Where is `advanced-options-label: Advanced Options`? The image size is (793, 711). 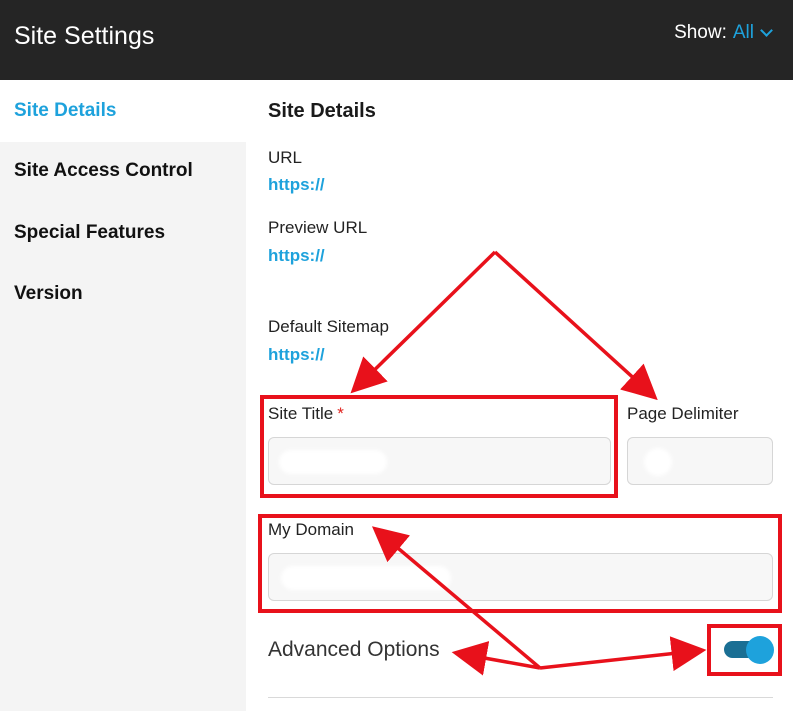
advanced-options-label: Advanced Options is located at coordinates (354, 649).